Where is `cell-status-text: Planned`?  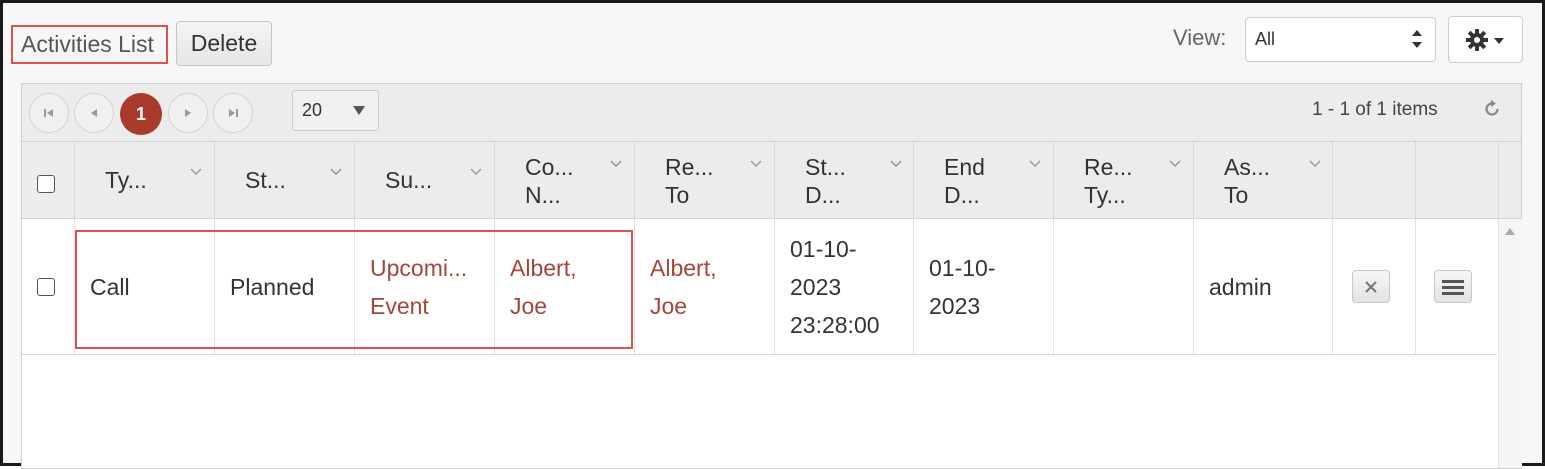
cell-status-text: Planned is located at coordinates (272, 287).